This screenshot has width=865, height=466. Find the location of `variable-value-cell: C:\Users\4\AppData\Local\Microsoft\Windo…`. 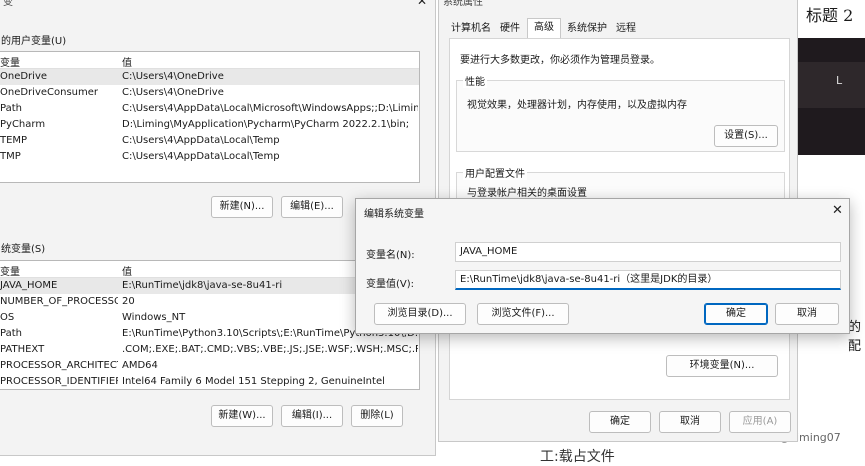

variable-value-cell: C:\Users\4\AppData\Local\Microsoft\Windo… is located at coordinates (270, 108).